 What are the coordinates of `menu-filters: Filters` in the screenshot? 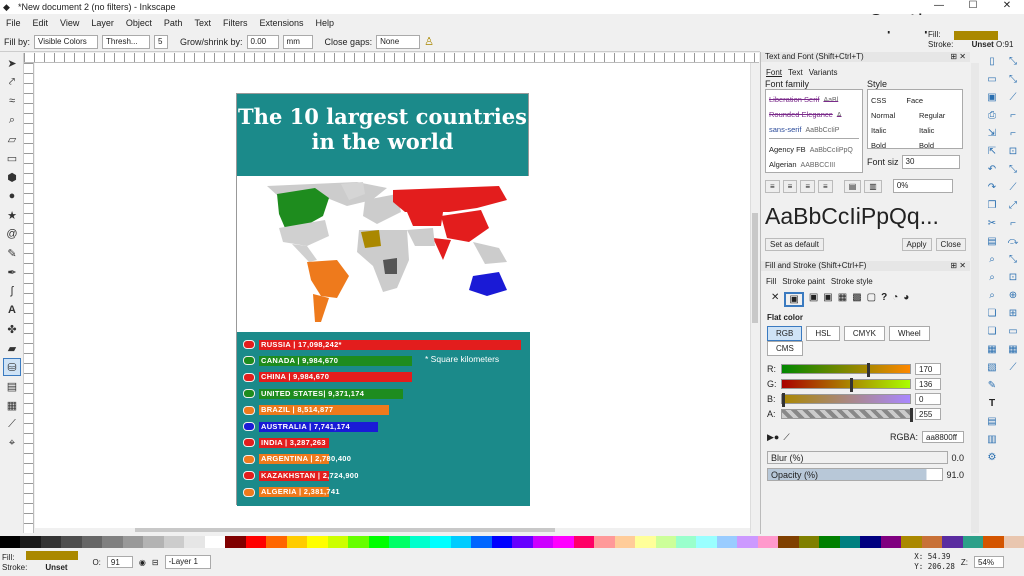 It's located at (235, 23).